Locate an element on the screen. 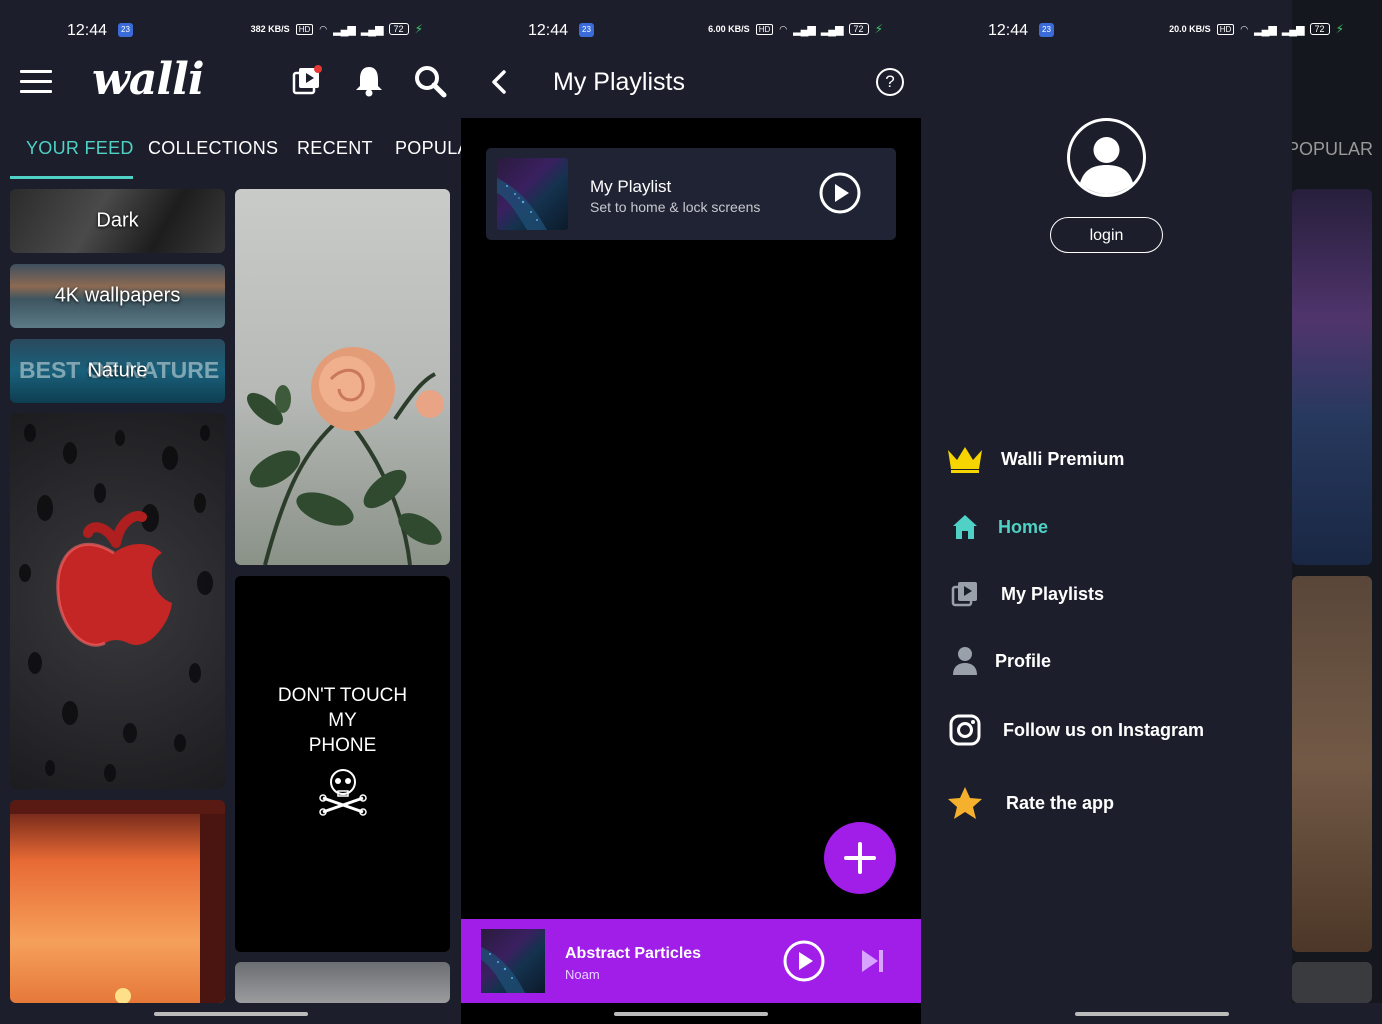 This screenshot has width=1382, height=1024. tab-recent: RECENT is located at coordinates (335, 148).